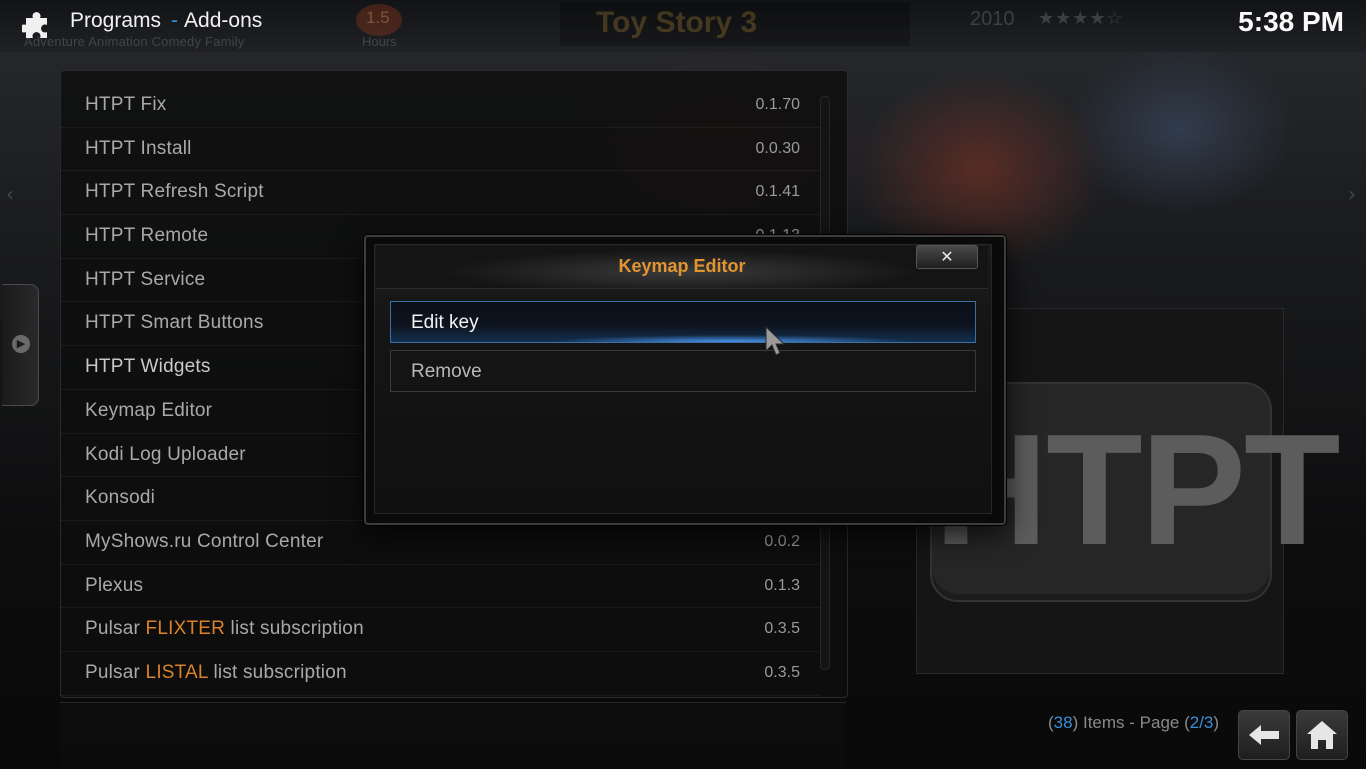 The image size is (1366, 769). What do you see at coordinates (176, 672) in the screenshot?
I see `addon-name-highlight: LISTAL` at bounding box center [176, 672].